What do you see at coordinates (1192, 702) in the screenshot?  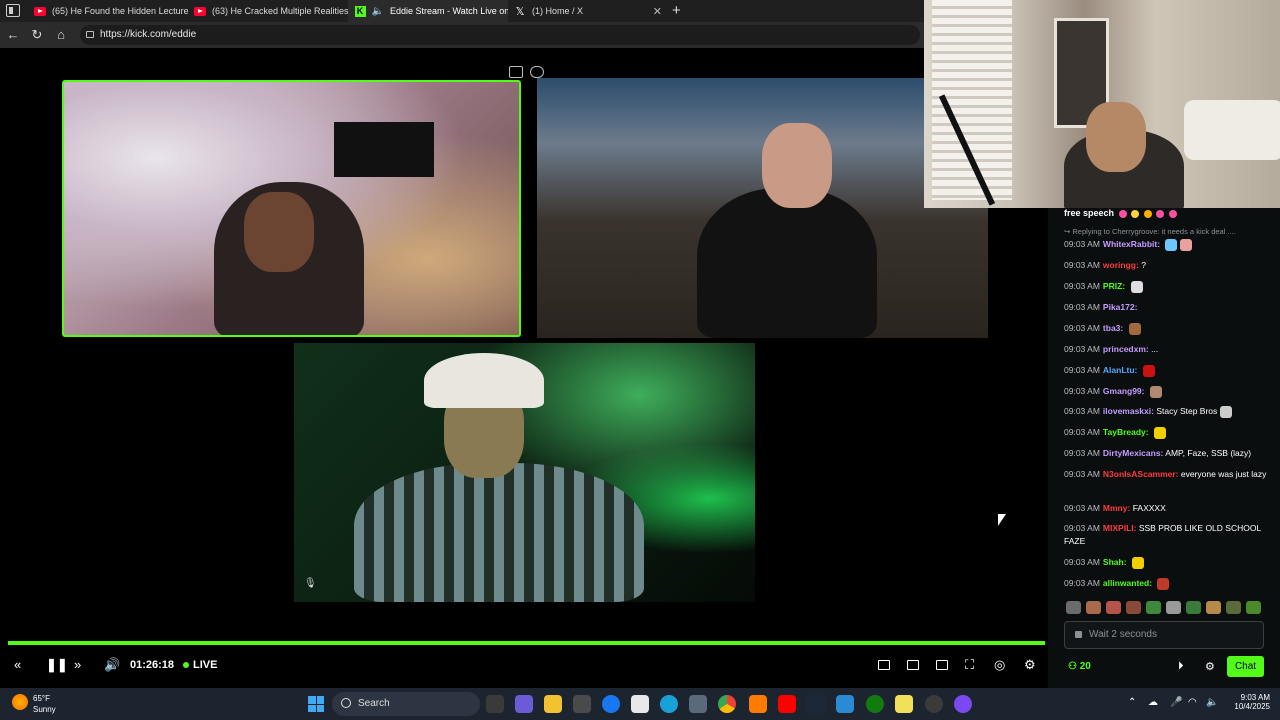 I see `wifi-icon: ◠` at bounding box center [1192, 702].